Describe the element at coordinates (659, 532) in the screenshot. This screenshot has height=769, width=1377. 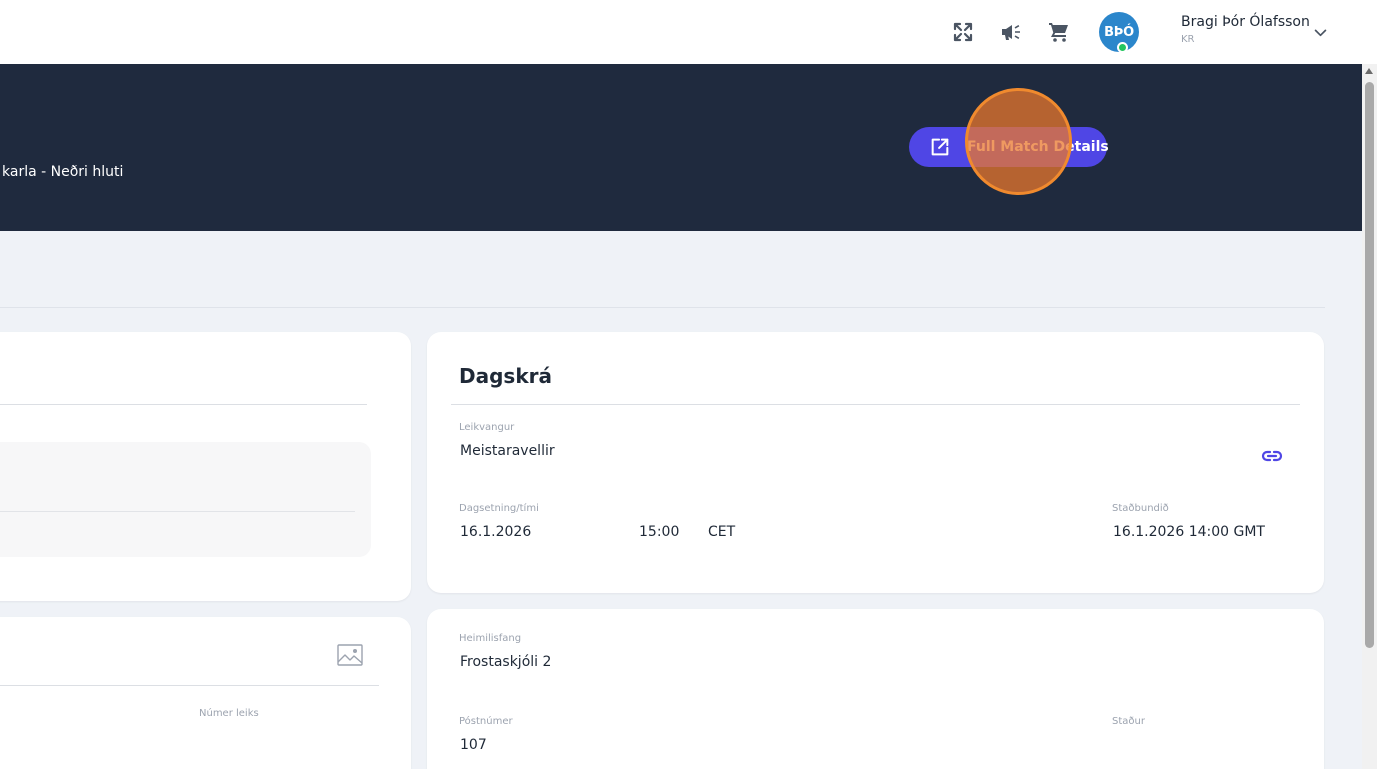
I see `time-value: 15:00` at that location.